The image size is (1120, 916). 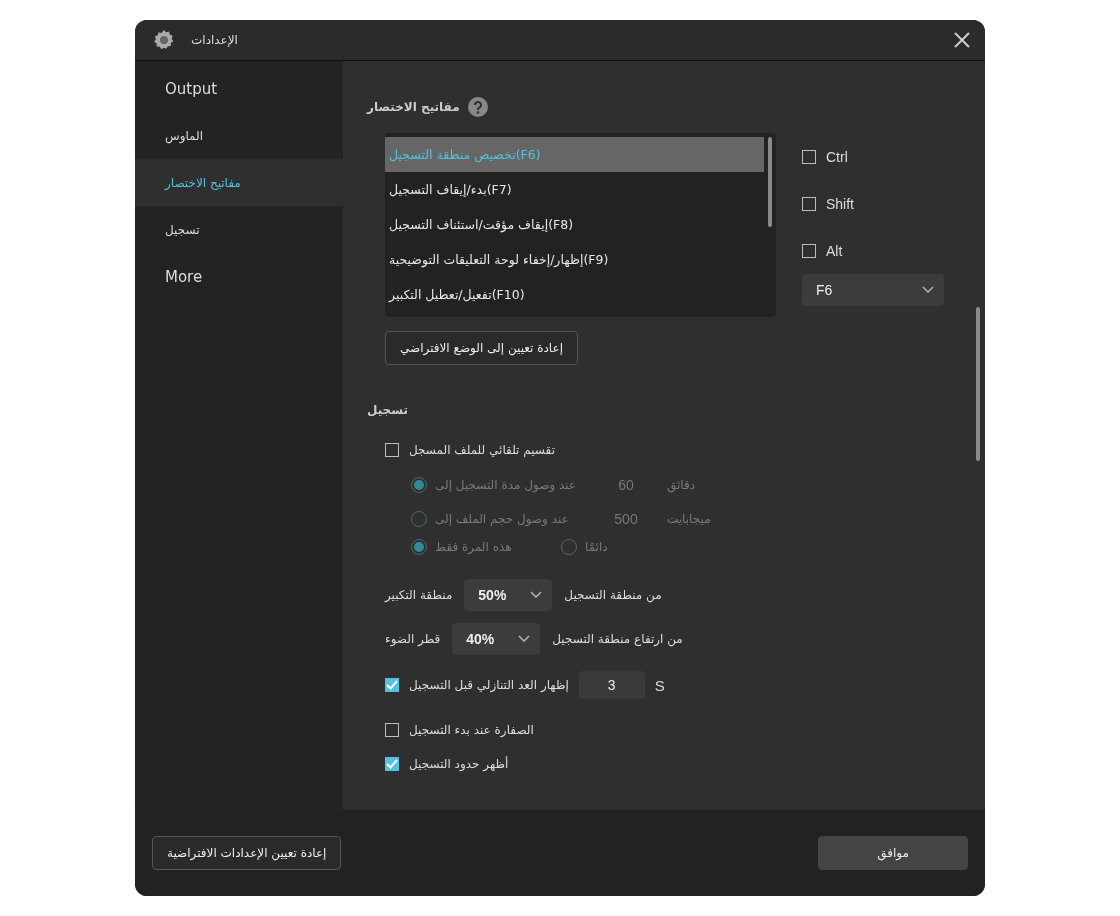 I want to click on shortcut-item: (F8)إيقاف مؤقت/استئناف التسجيل, so click(x=574, y=224).